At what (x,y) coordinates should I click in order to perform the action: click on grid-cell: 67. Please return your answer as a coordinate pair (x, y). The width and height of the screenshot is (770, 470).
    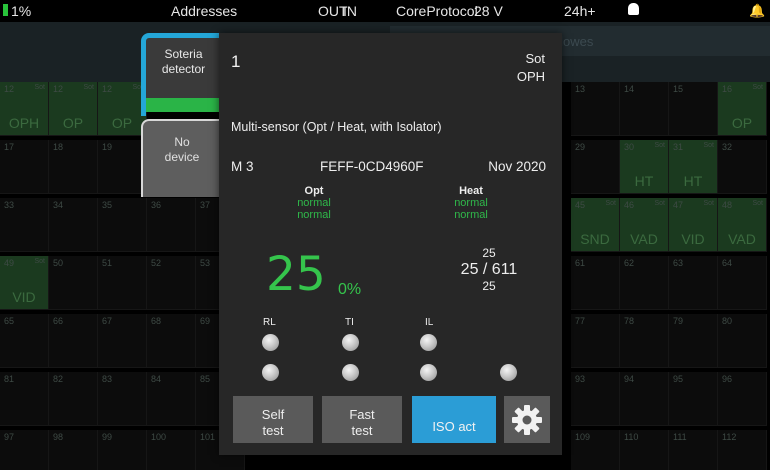
    Looking at the image, I should click on (122, 341).